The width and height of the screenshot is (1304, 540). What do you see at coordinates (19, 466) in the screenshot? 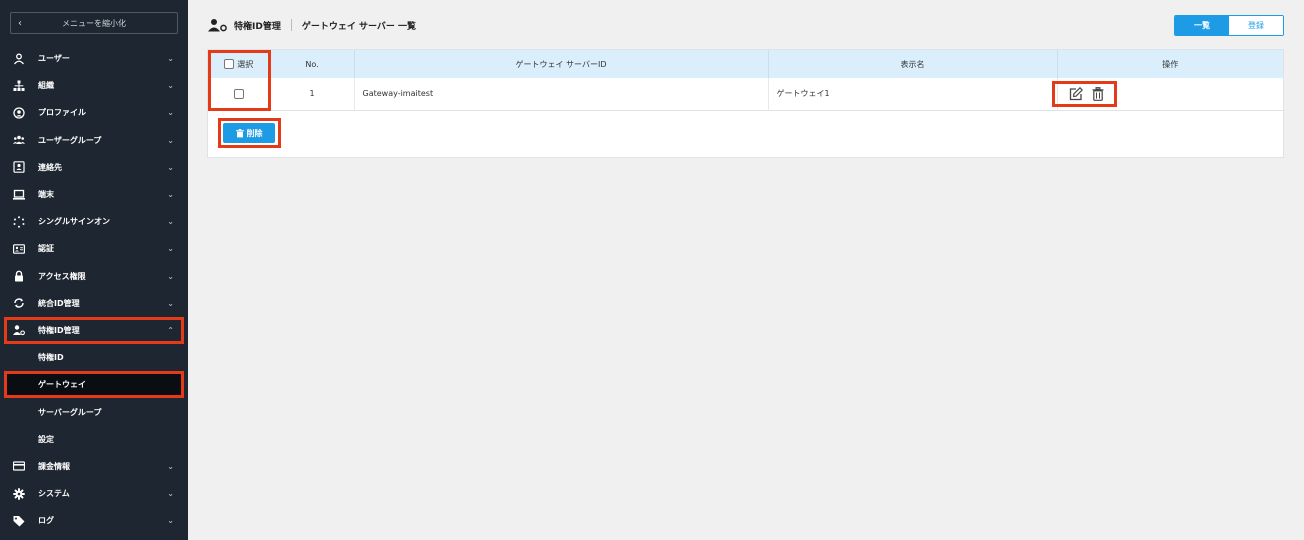
I see `billing-icon` at bounding box center [19, 466].